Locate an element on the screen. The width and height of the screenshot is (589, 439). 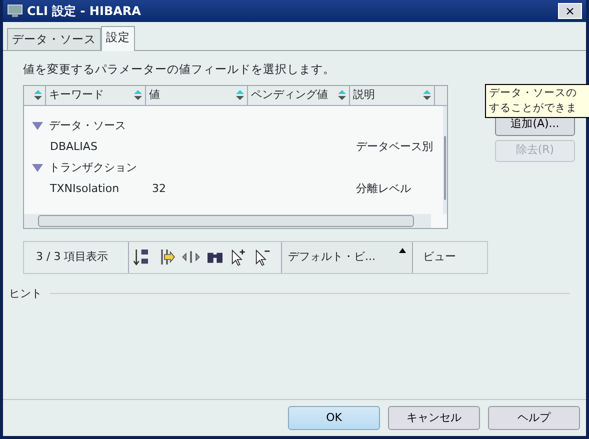
group-label: トランザクション is located at coordinates (93, 168).